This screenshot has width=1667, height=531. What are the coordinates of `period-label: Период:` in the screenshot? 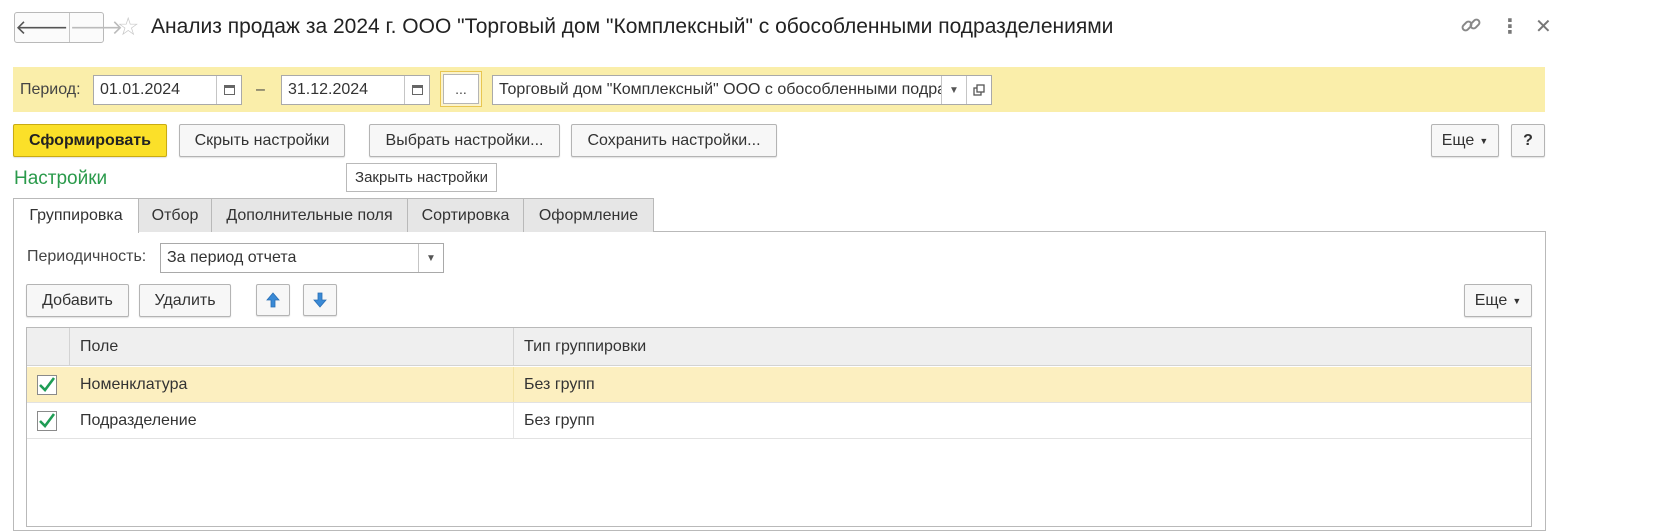 It's located at (50, 89).